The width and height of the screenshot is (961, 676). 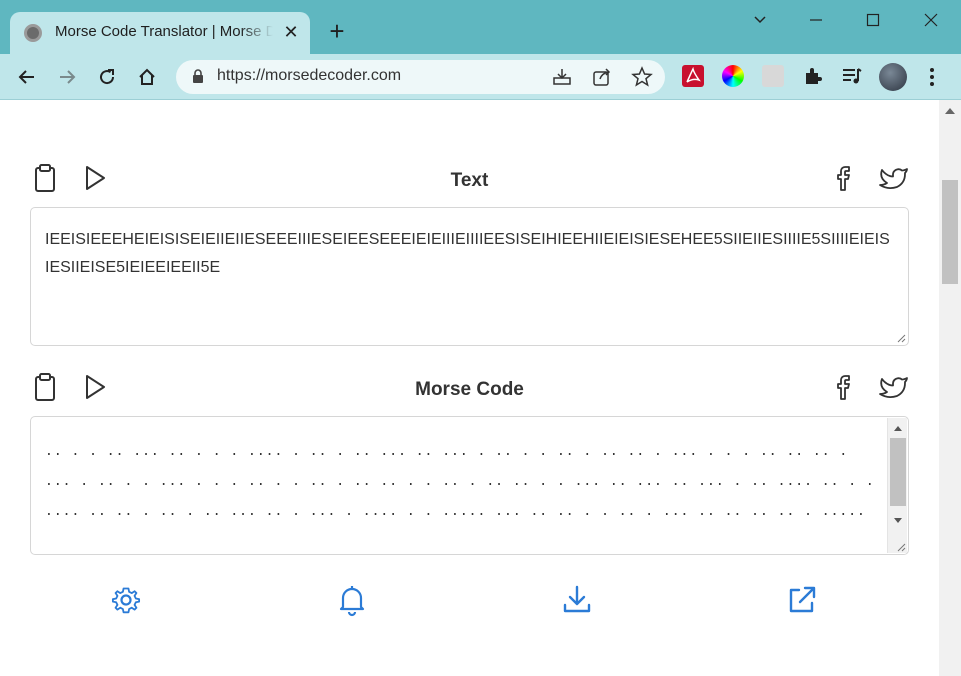 What do you see at coordinates (352, 600) in the screenshot?
I see `notification-bell-icon` at bounding box center [352, 600].